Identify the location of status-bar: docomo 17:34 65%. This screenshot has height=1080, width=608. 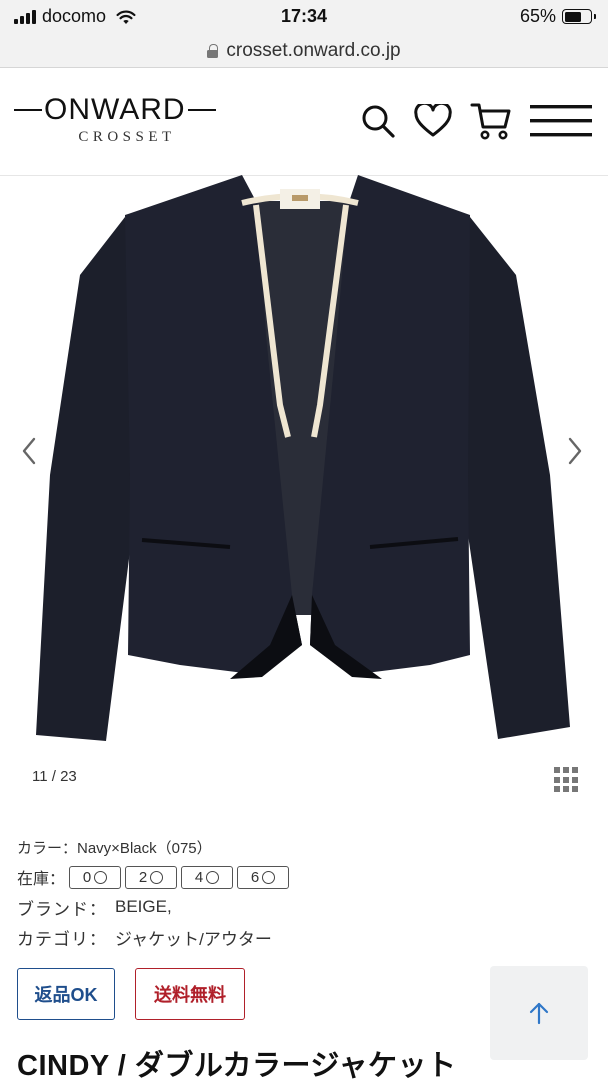
(304, 17).